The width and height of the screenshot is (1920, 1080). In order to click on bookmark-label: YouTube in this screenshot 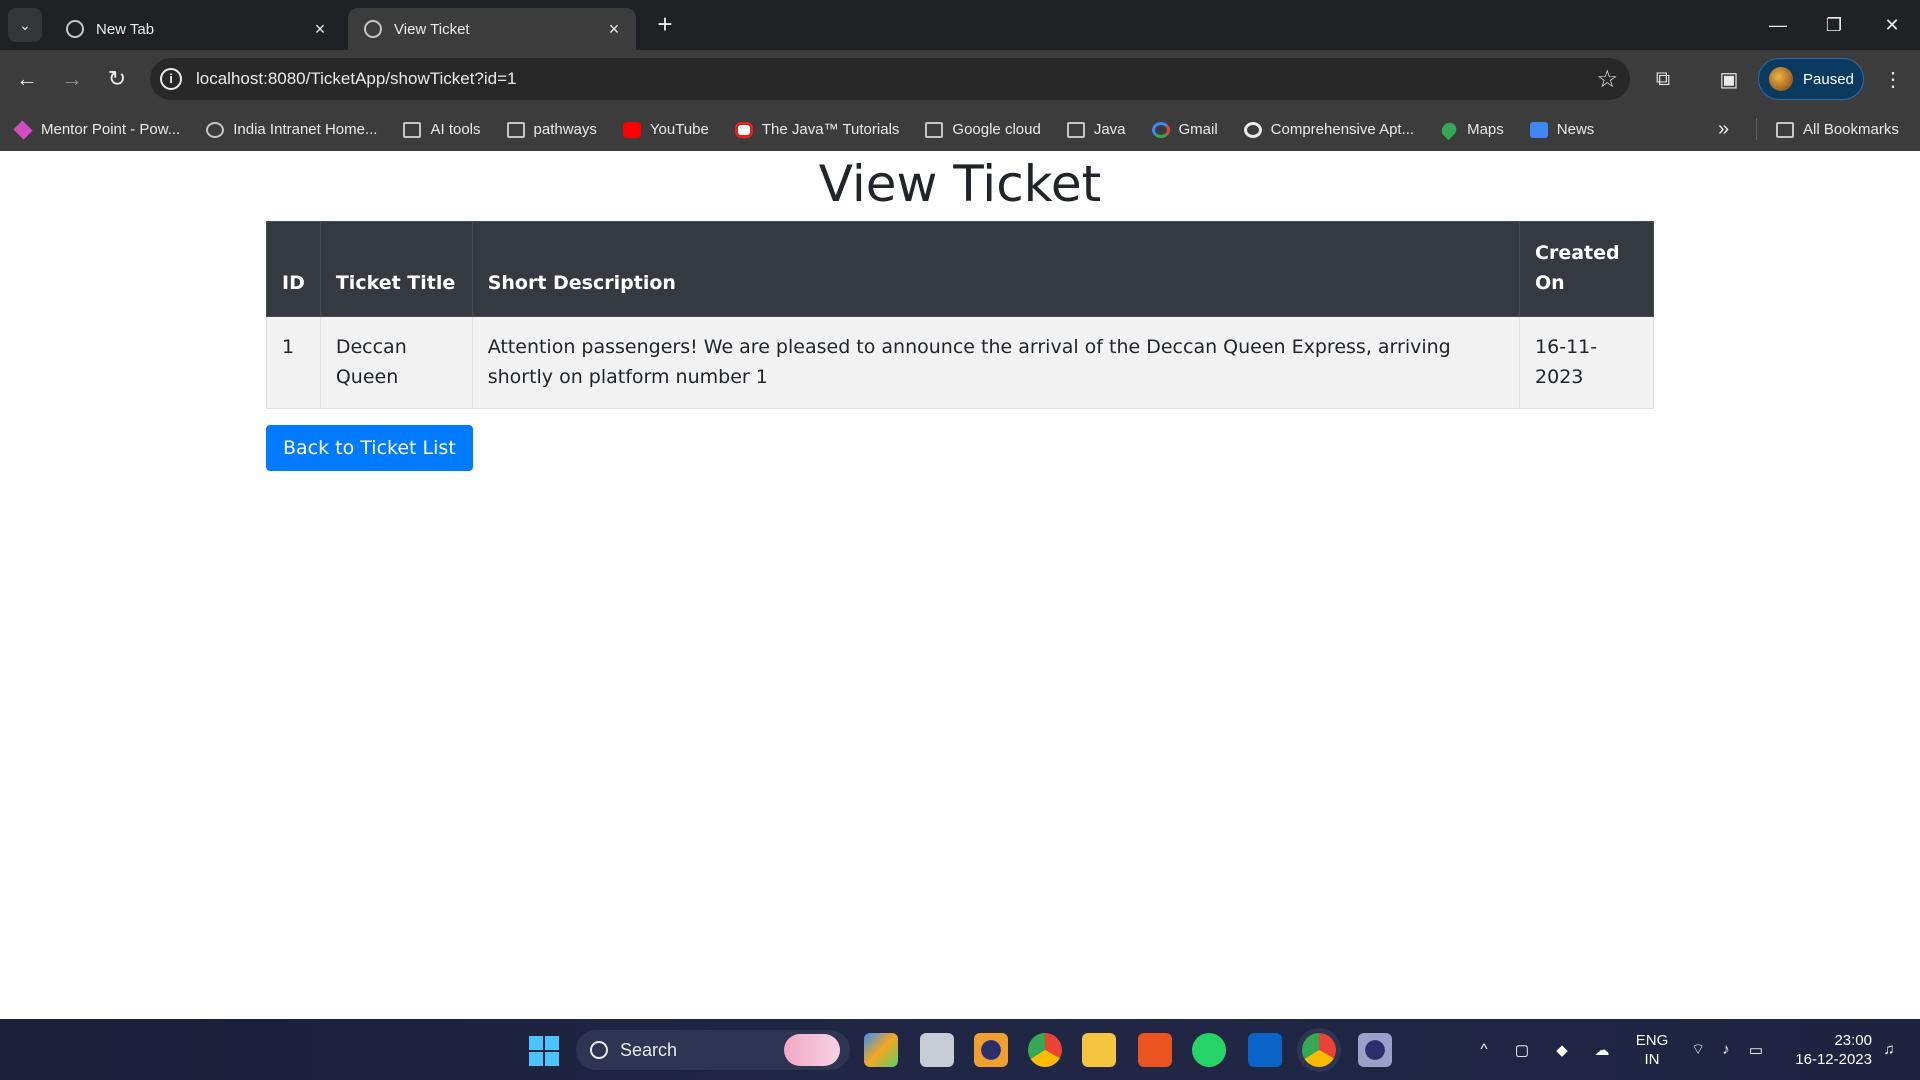, I will do `click(679, 129)`.